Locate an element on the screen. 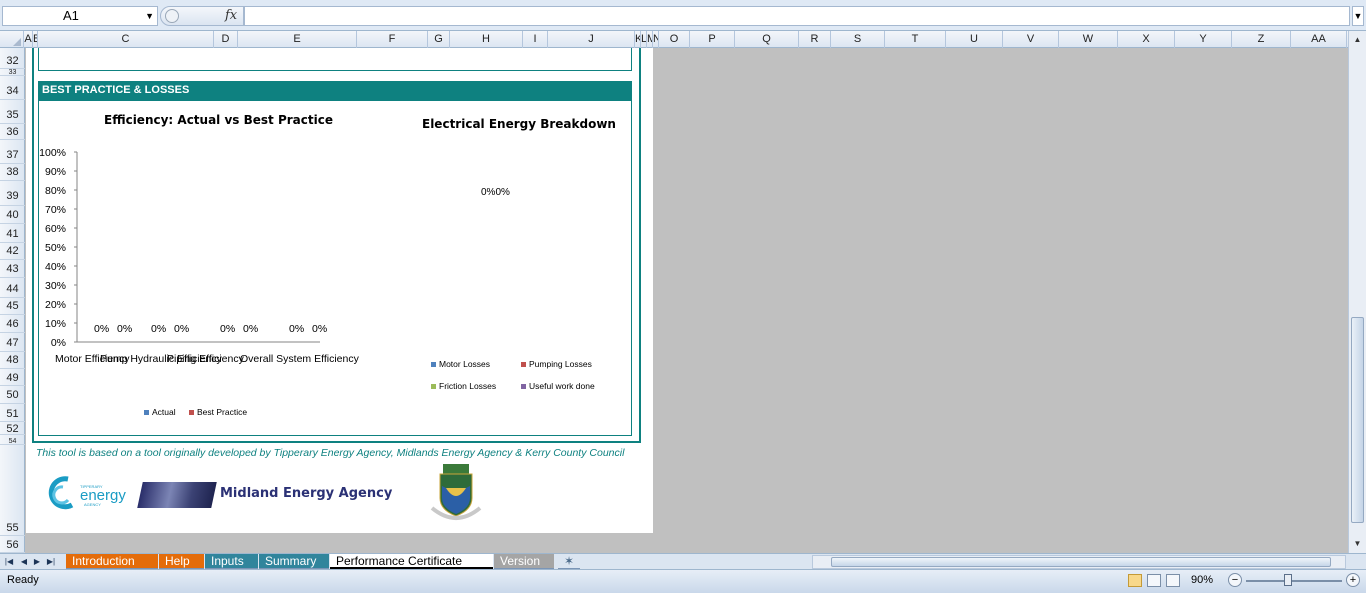 The width and height of the screenshot is (1366, 593). column-header-f: F is located at coordinates (392, 39).